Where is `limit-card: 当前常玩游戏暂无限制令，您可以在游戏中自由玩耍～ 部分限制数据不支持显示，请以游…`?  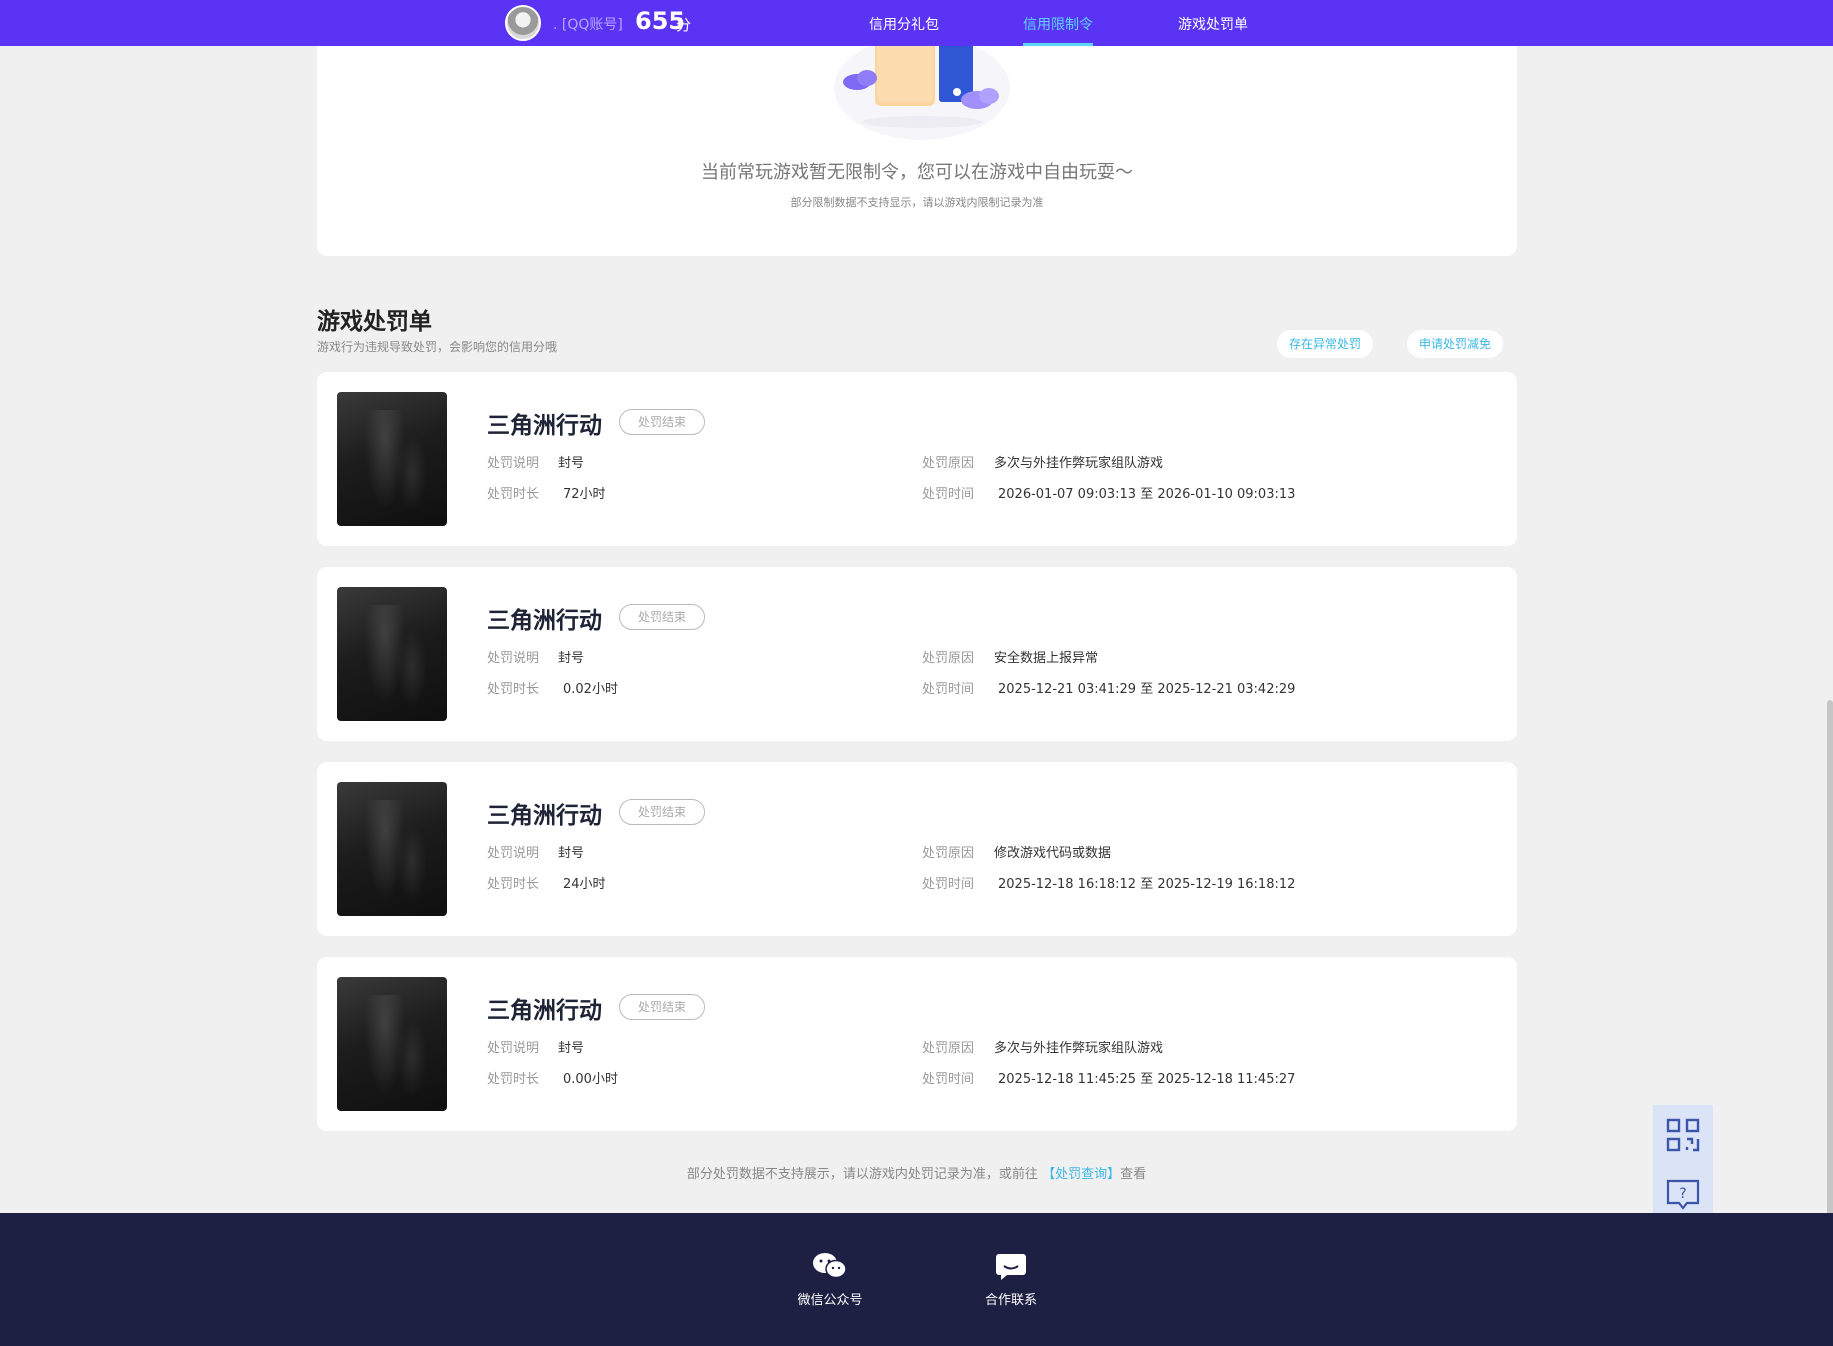
limit-card: 当前常玩游戏暂无限制令，您可以在游戏中自由玩耍～ 部分限制数据不支持显示，请以游… is located at coordinates (917, 143).